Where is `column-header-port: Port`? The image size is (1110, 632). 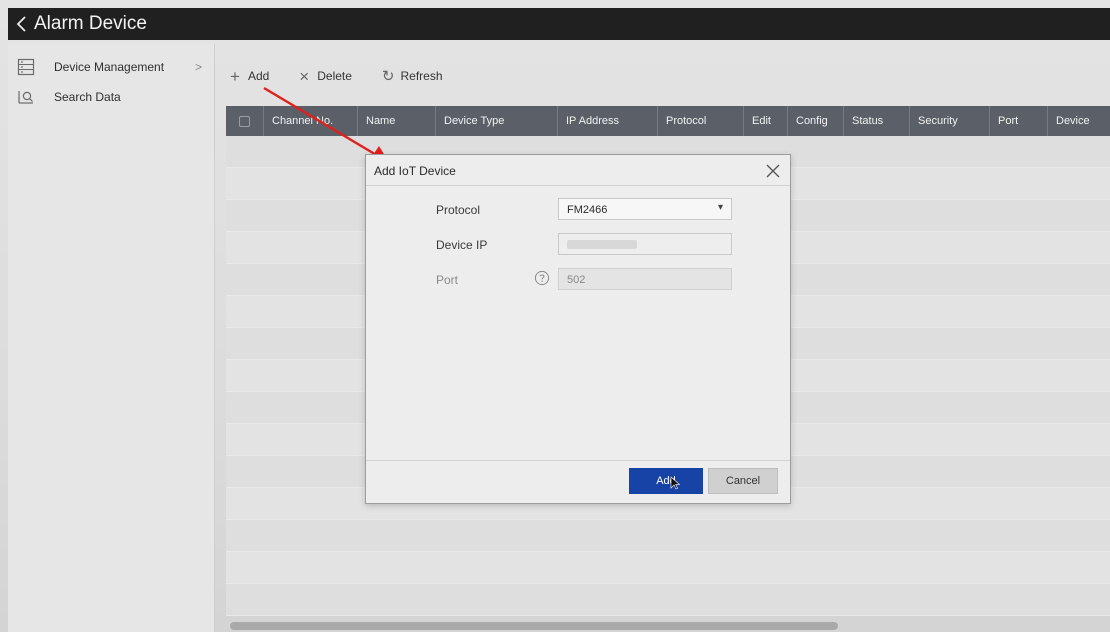
column-header-port: Port is located at coordinates (1019, 121).